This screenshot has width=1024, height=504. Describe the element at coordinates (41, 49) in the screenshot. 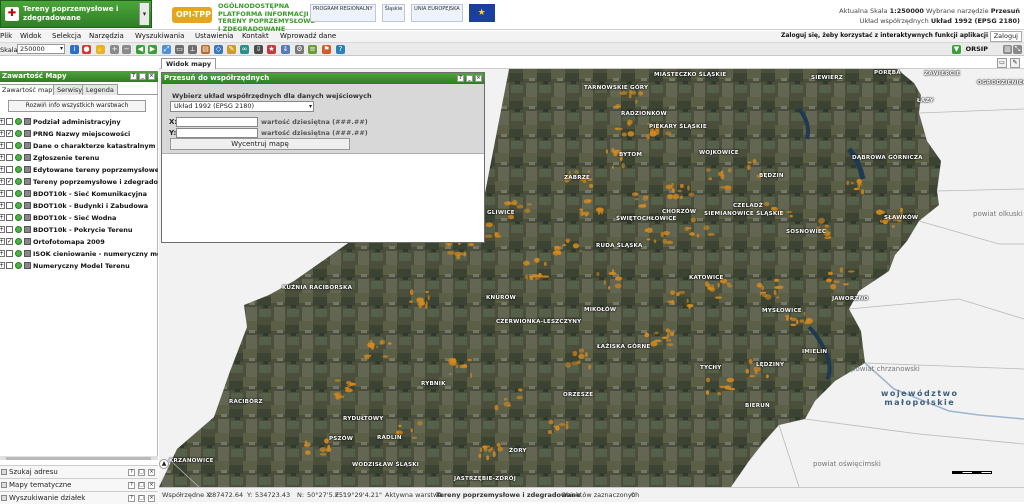

I see `scale-select: 250000 ▾` at that location.